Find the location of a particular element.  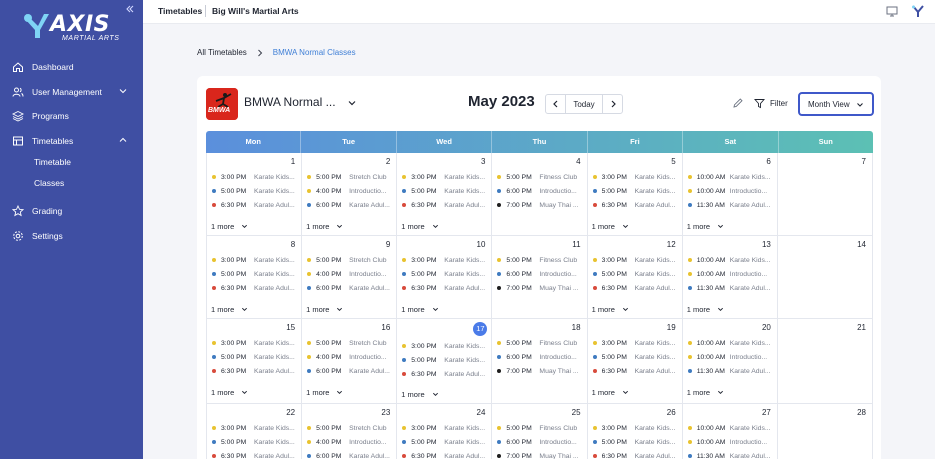

sidebar-item-user-management: User Management is located at coordinates (72, 92).